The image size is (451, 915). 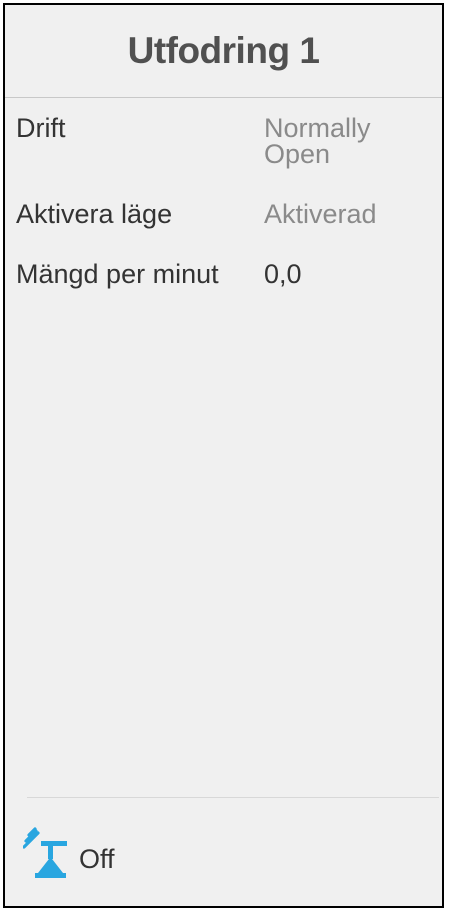 I want to click on setting-label: Mängd per minut, so click(x=117, y=274).